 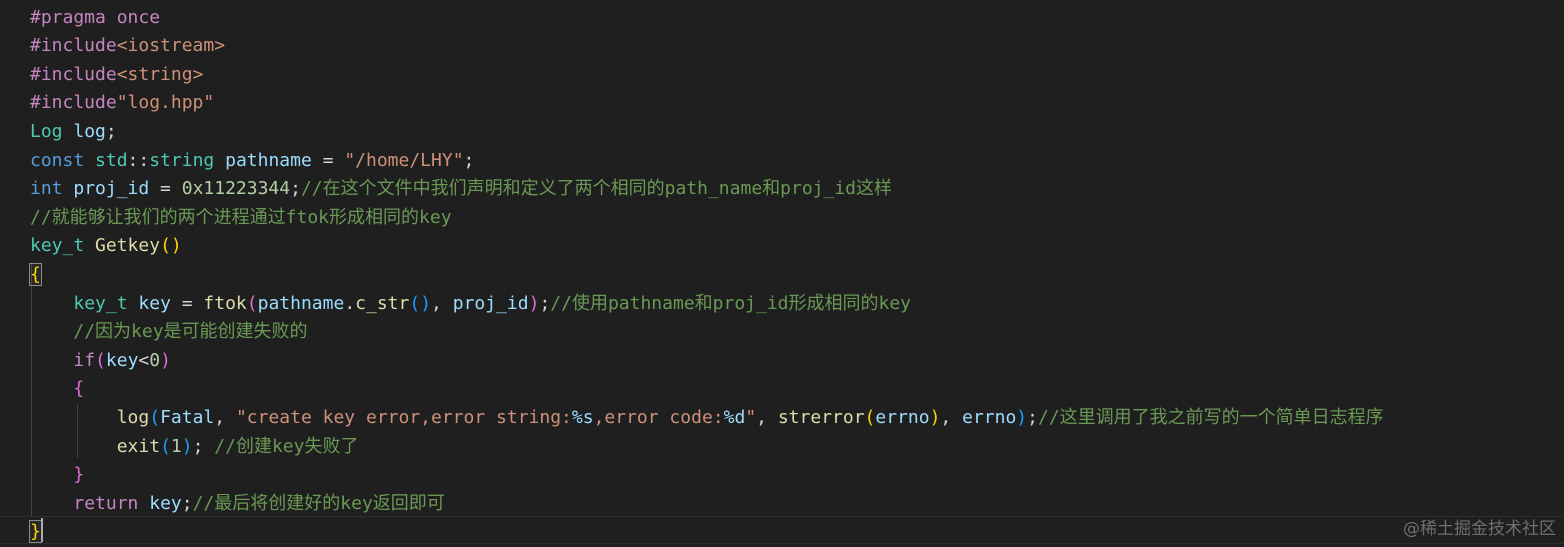 I want to click on code-token: return, so click(x=106, y=503).